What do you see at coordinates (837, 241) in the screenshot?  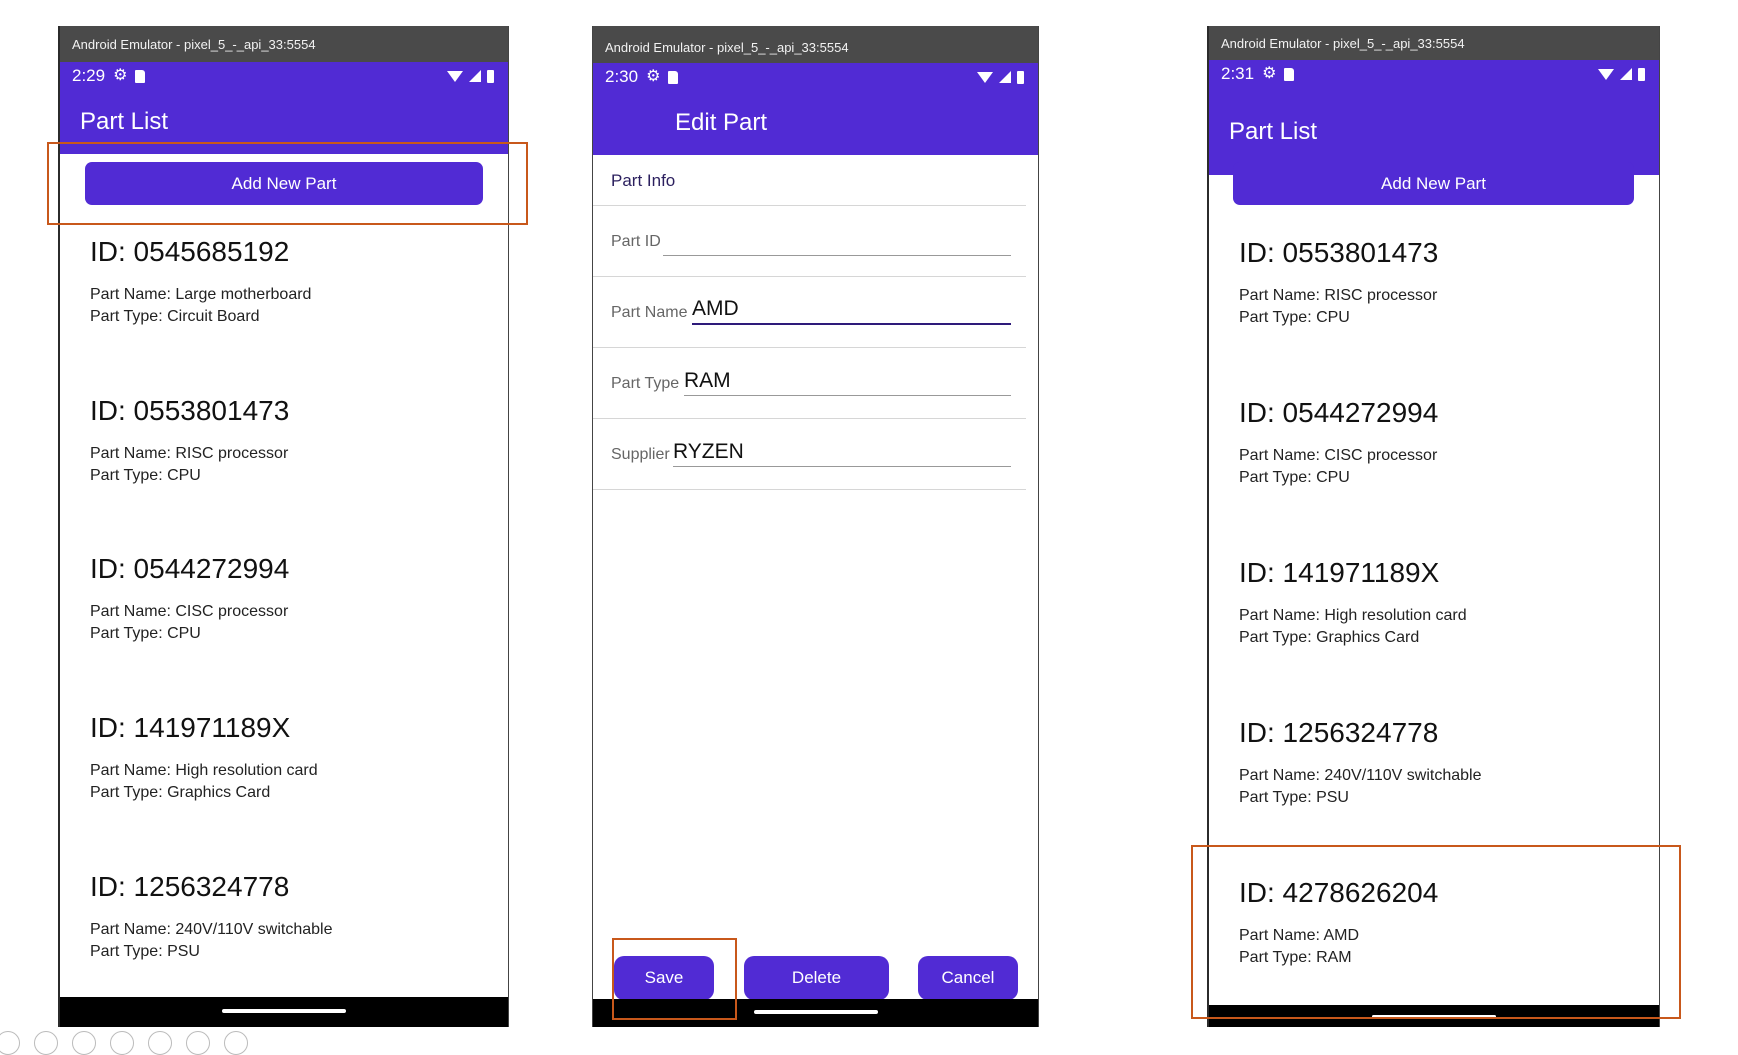 I see `part-id-field` at bounding box center [837, 241].